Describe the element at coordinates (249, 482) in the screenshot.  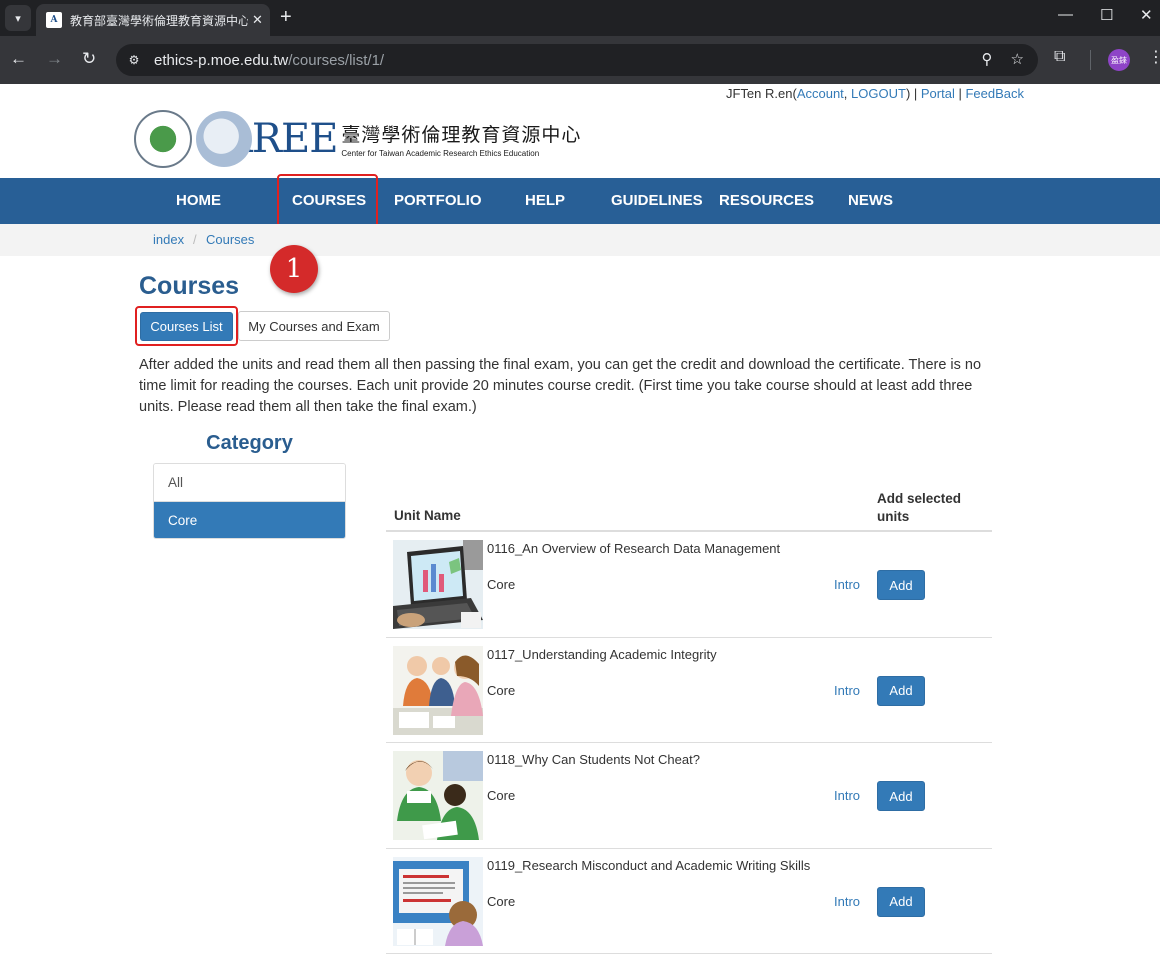
I see `category-item-all: All` at that location.